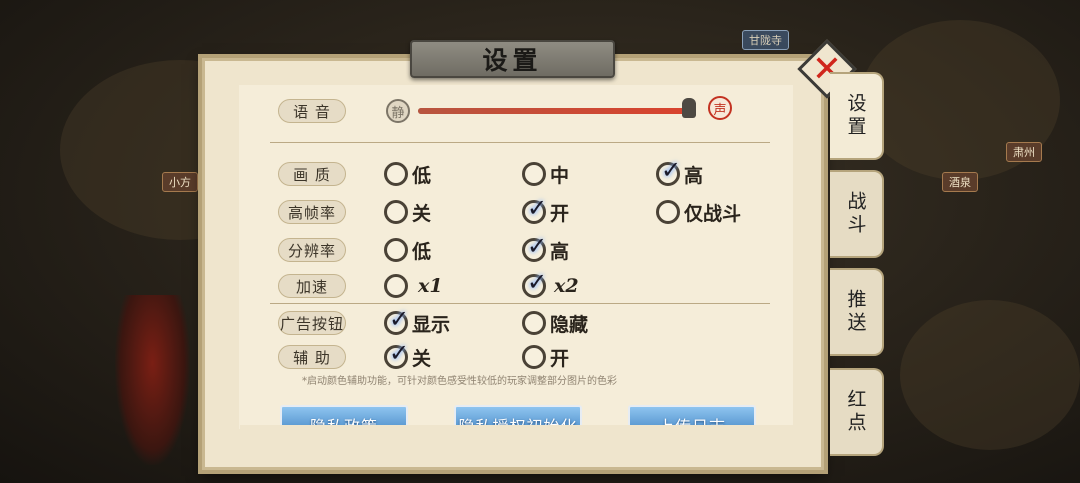  I want to click on assist-option-on: 开, so click(545, 357).